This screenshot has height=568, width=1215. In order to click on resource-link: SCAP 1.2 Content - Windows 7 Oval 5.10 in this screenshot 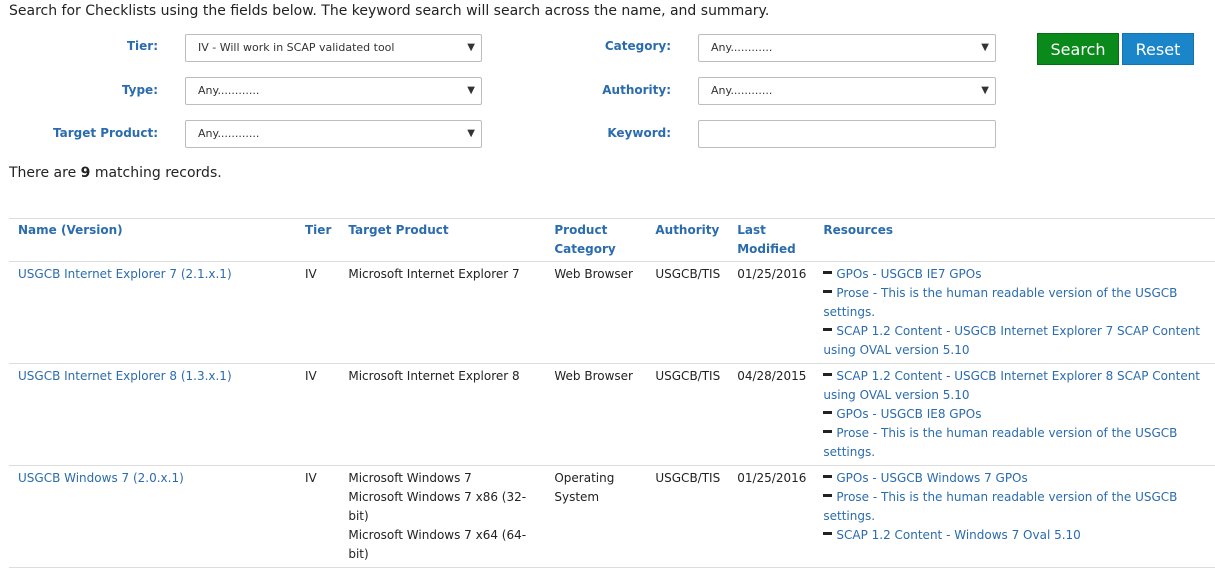, I will do `click(1015, 535)`.